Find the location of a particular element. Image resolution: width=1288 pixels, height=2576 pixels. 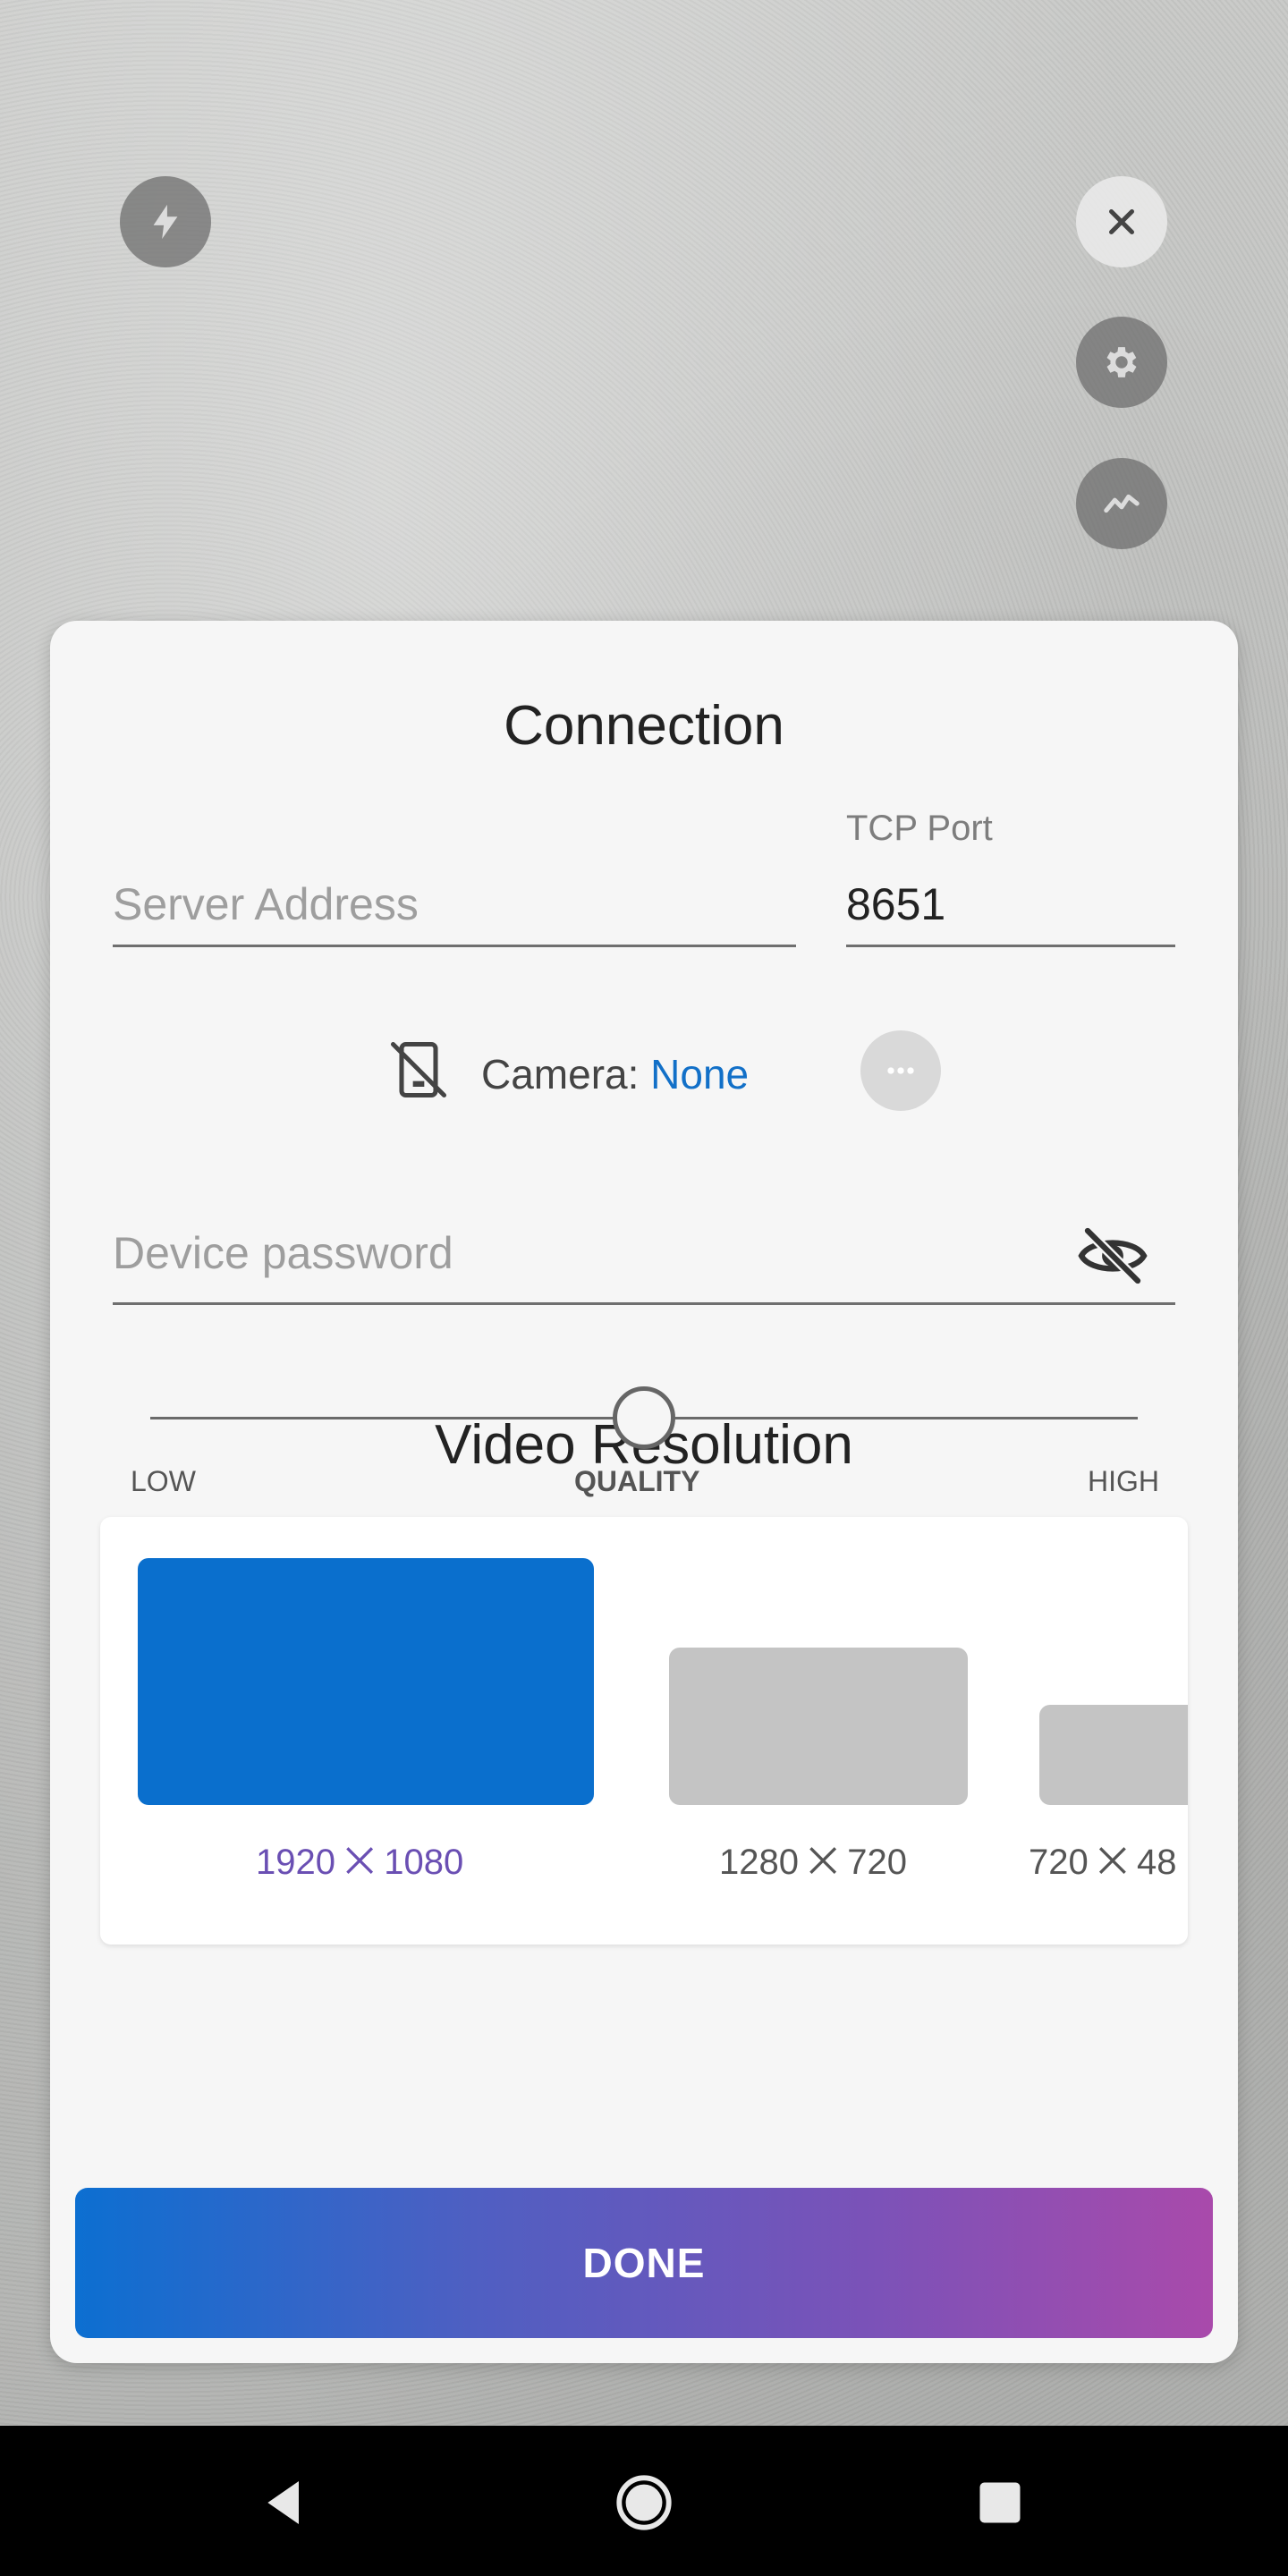

home-button is located at coordinates (644, 2502).